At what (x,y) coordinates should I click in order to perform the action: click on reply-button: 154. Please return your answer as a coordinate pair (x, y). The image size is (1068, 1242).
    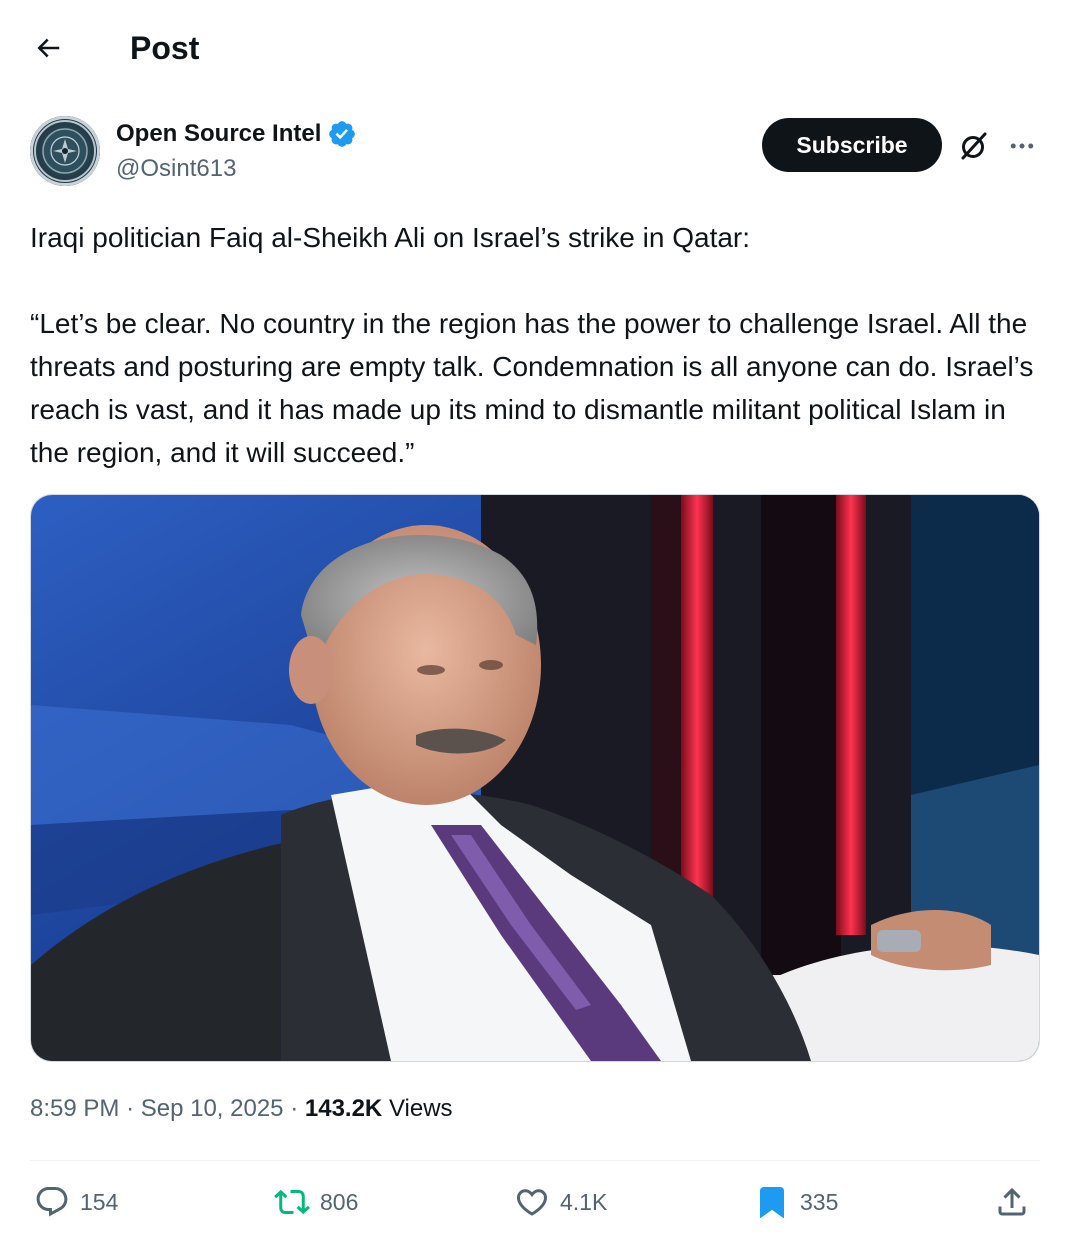
    Looking at the image, I should click on (76, 1202).